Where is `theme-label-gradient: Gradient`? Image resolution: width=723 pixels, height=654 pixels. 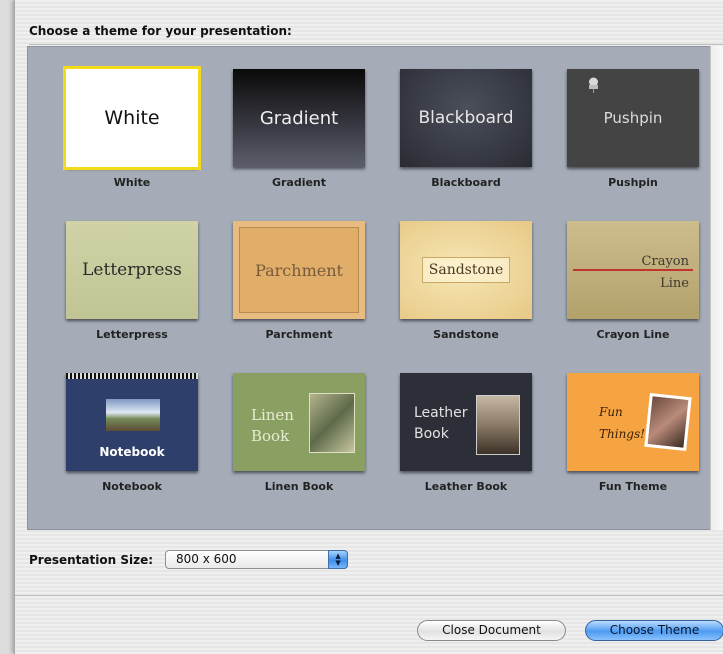 theme-label-gradient: Gradient is located at coordinates (299, 182).